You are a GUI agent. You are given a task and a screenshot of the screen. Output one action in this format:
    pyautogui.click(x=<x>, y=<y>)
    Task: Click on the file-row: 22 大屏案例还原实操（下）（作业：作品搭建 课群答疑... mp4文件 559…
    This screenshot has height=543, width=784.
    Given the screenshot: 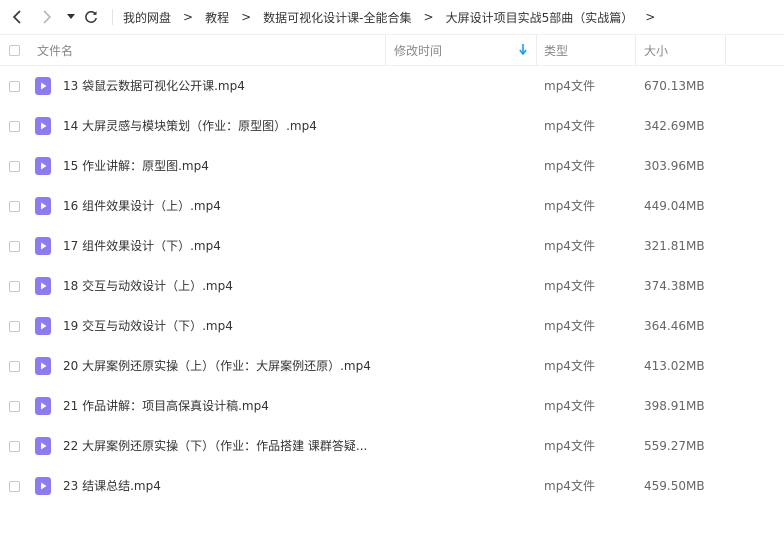 What is the action you would take?
    pyautogui.click(x=392, y=446)
    